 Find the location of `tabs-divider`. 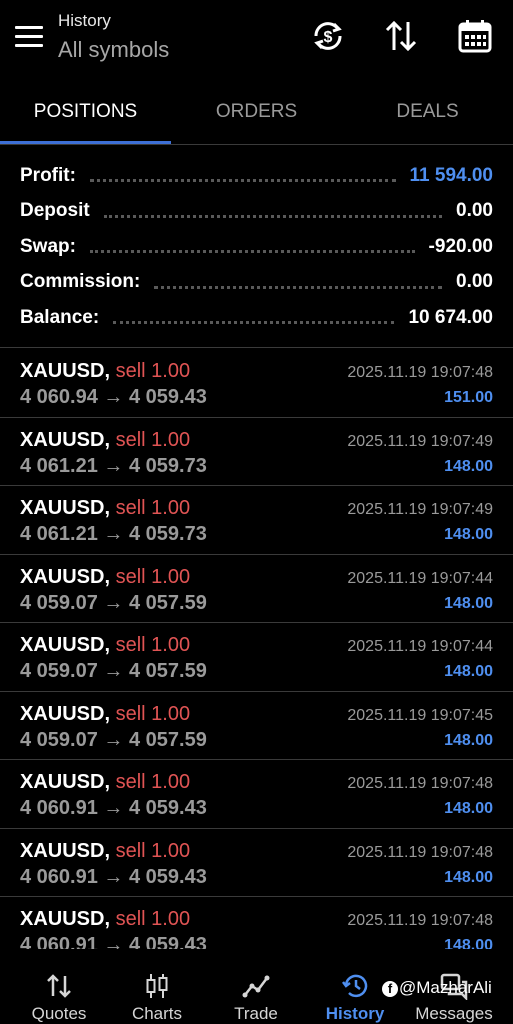

tabs-divider is located at coordinates (256, 144).